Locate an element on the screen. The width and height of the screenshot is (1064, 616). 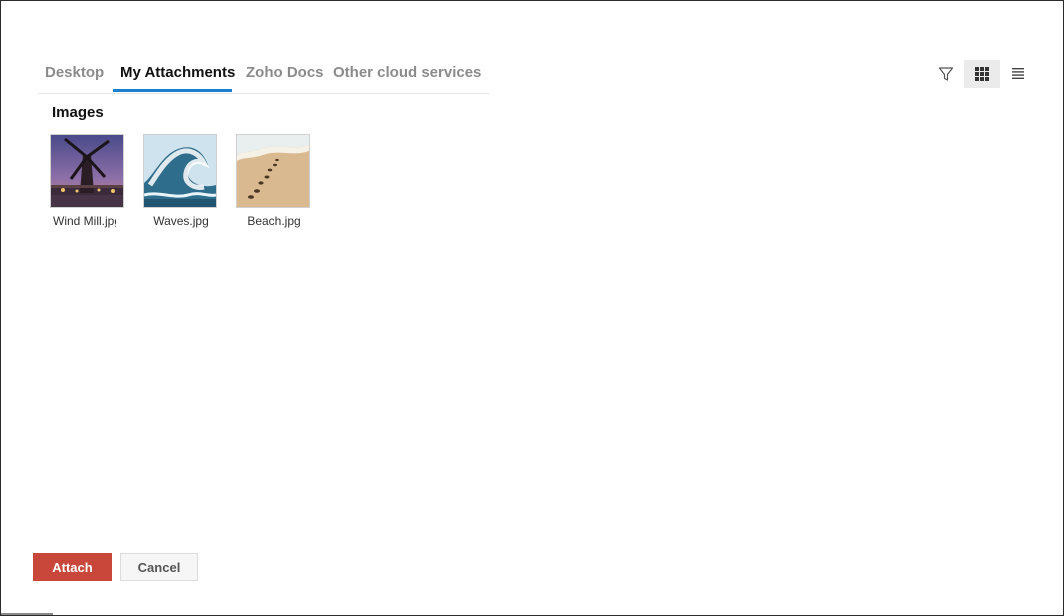
file-item-wind-mill: Wind Mill.jpg is located at coordinates (96, 181).